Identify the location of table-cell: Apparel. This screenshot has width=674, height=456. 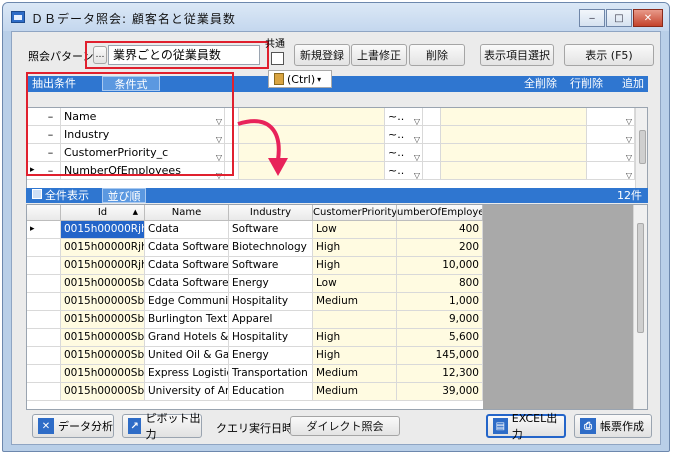
(271, 320).